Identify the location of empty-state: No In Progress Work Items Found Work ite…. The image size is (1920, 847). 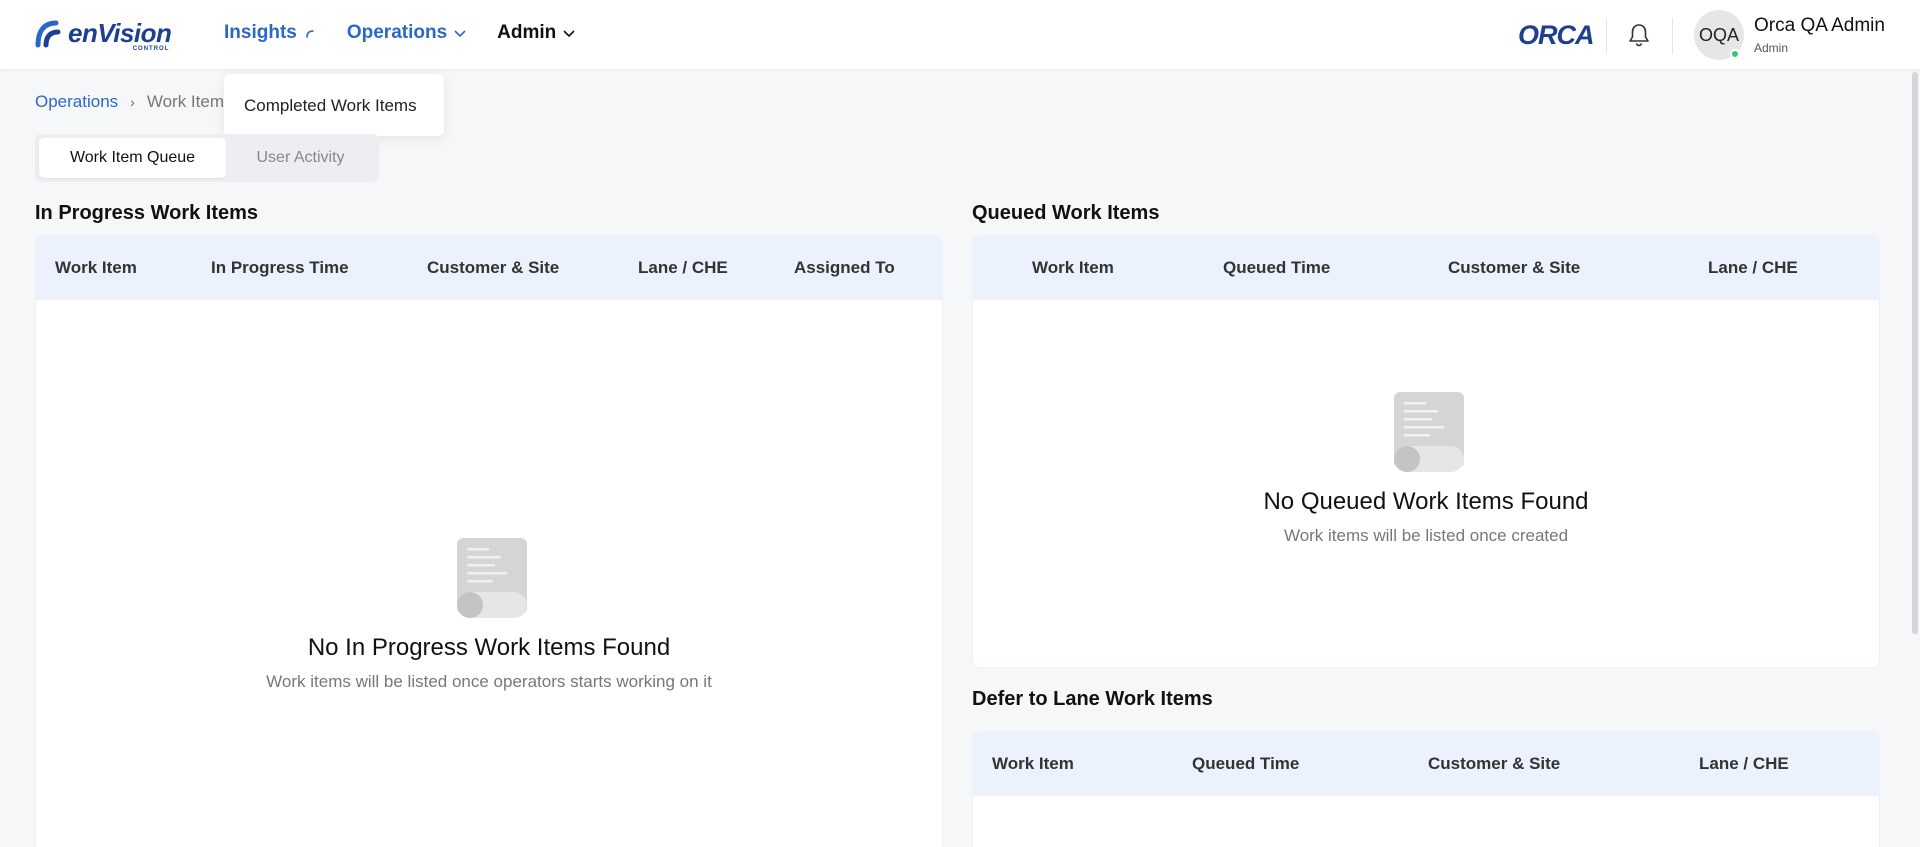
(489, 614).